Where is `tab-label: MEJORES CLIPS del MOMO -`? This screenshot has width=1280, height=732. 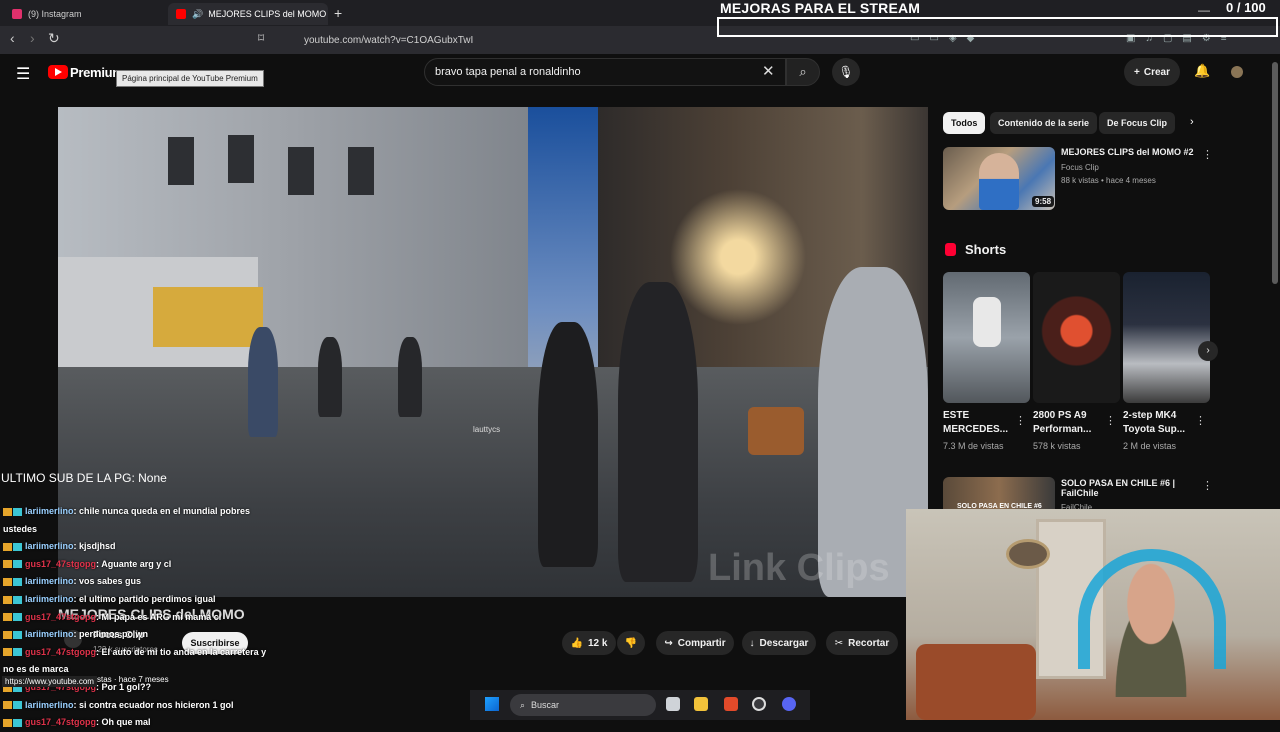
tab-label: MEJORES CLIPS del MOMO - is located at coordinates (268, 14).